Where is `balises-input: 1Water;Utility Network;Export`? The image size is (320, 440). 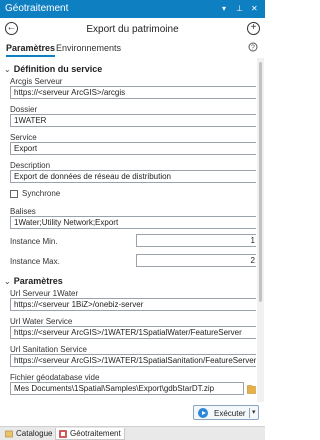
balises-input: 1Water;Utility Network;Export is located at coordinates (133, 222).